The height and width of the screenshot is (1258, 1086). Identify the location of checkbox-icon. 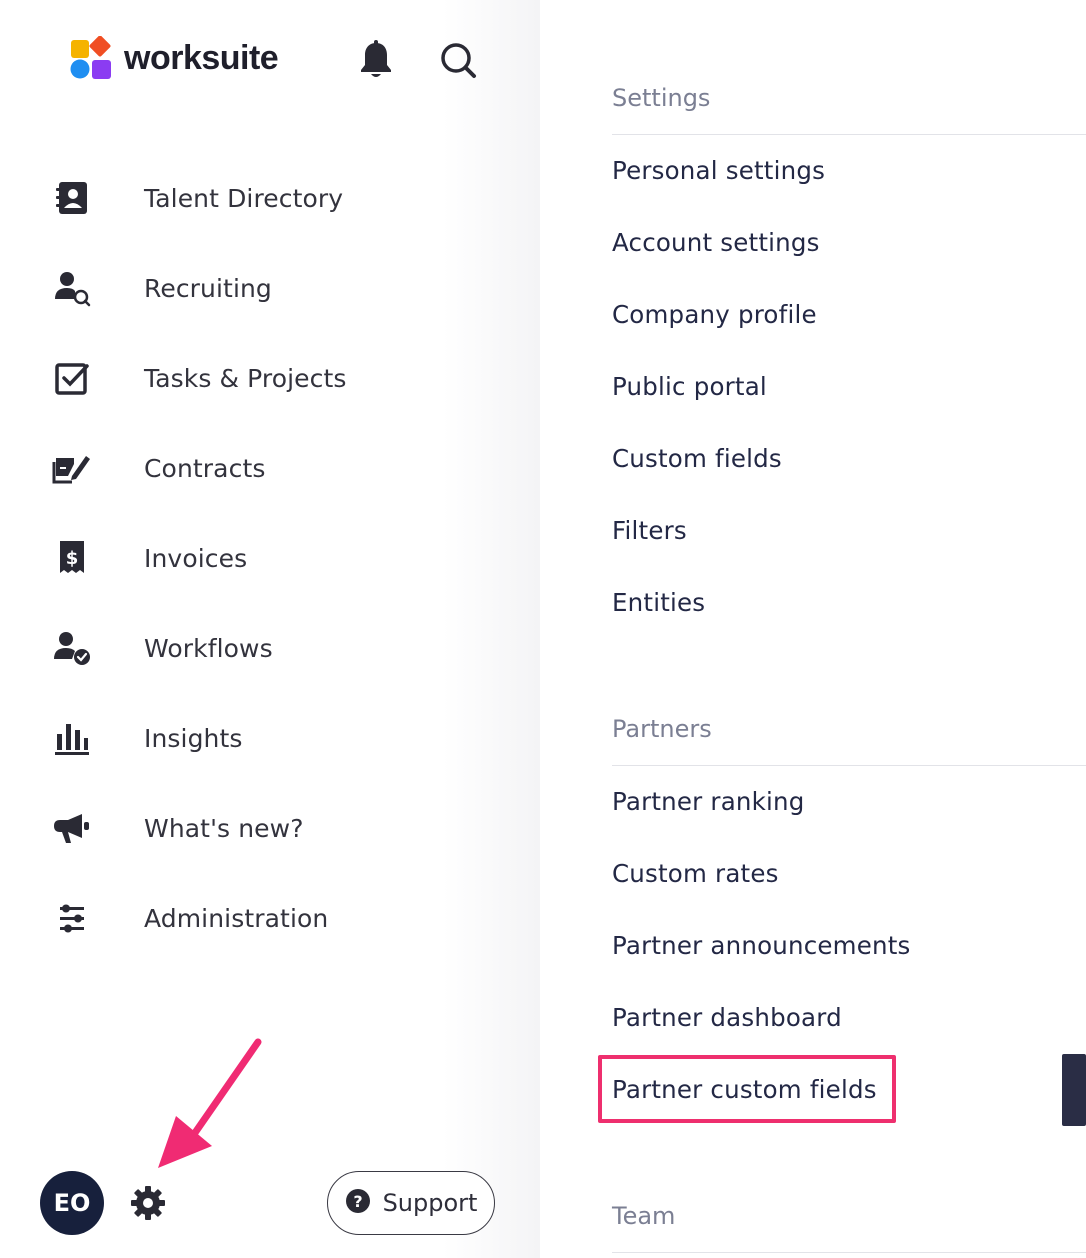
(72, 378).